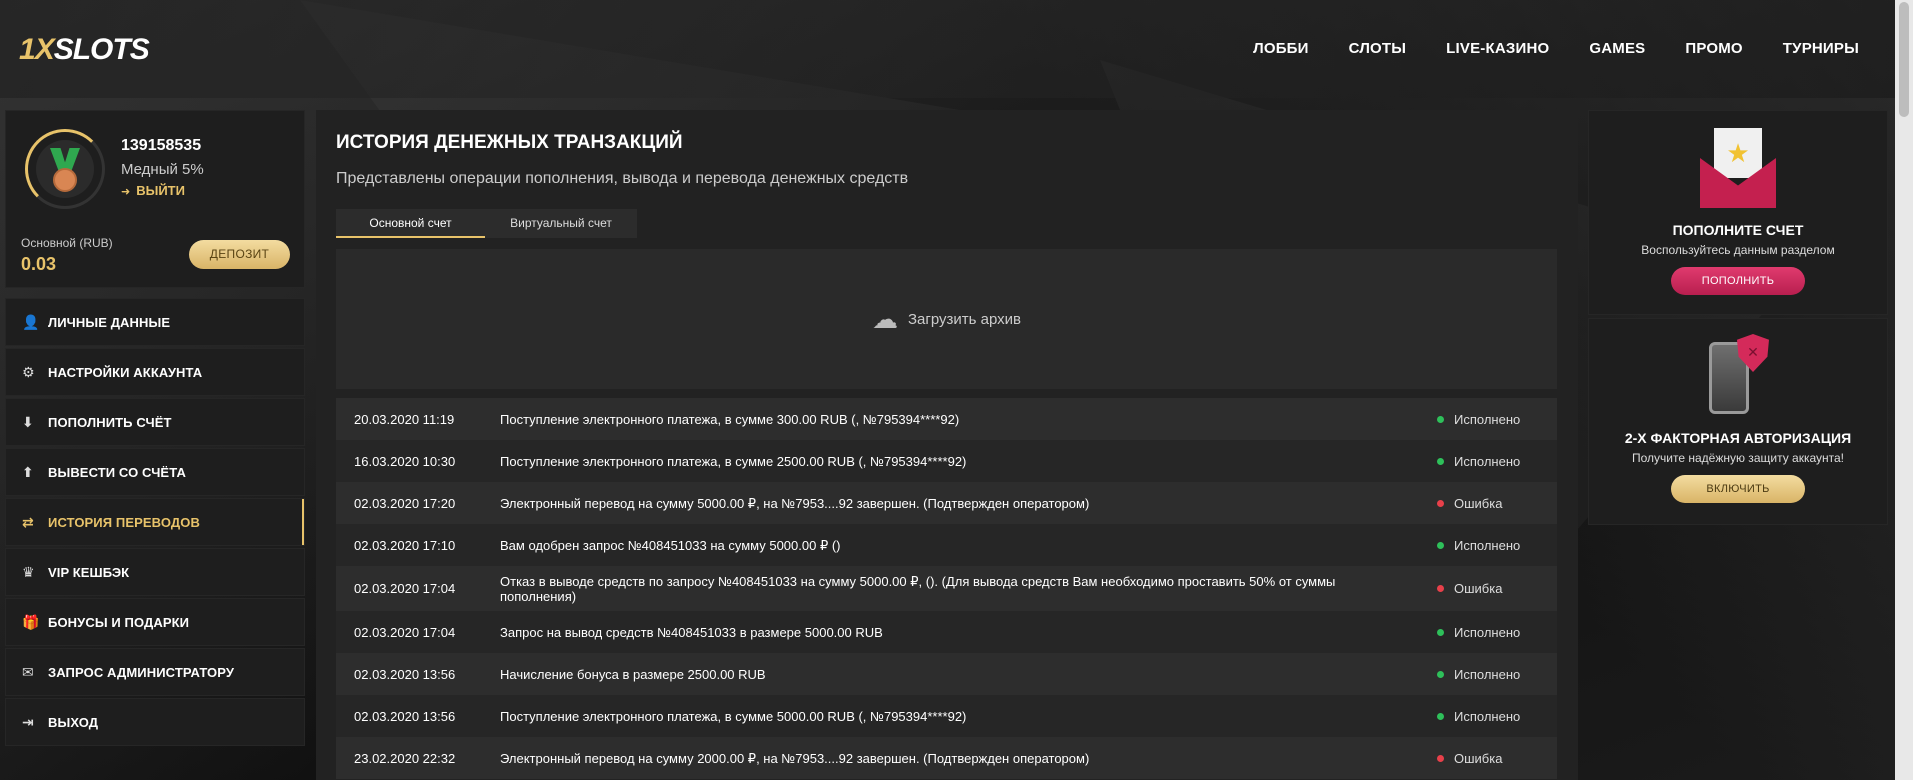 The image size is (1913, 780). I want to click on nav-tournaments: ТУРНИРЫ, so click(1821, 48).